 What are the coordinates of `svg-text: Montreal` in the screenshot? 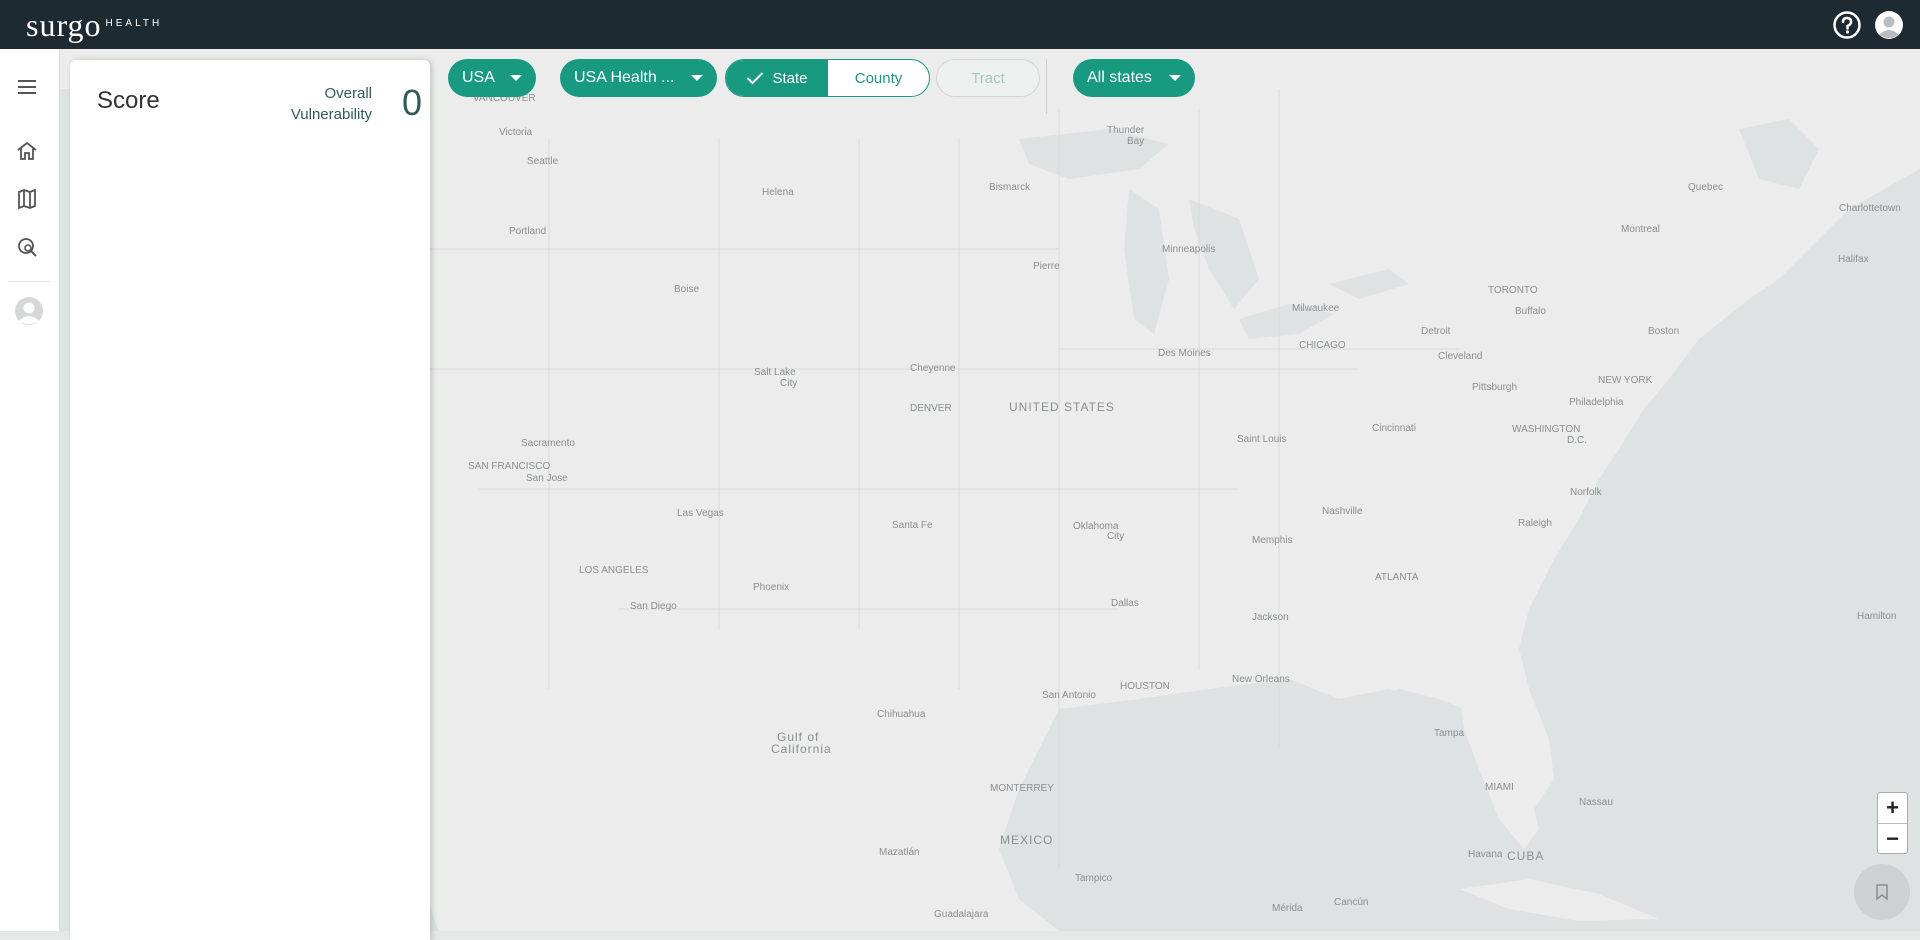 It's located at (1640, 229).